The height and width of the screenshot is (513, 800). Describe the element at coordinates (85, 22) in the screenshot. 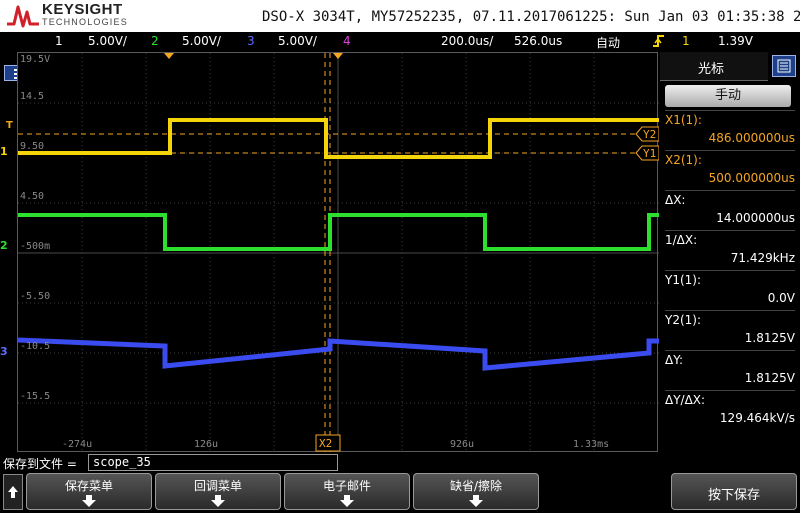

I see `brand-subtitle: TECHNOLOGIES` at that location.